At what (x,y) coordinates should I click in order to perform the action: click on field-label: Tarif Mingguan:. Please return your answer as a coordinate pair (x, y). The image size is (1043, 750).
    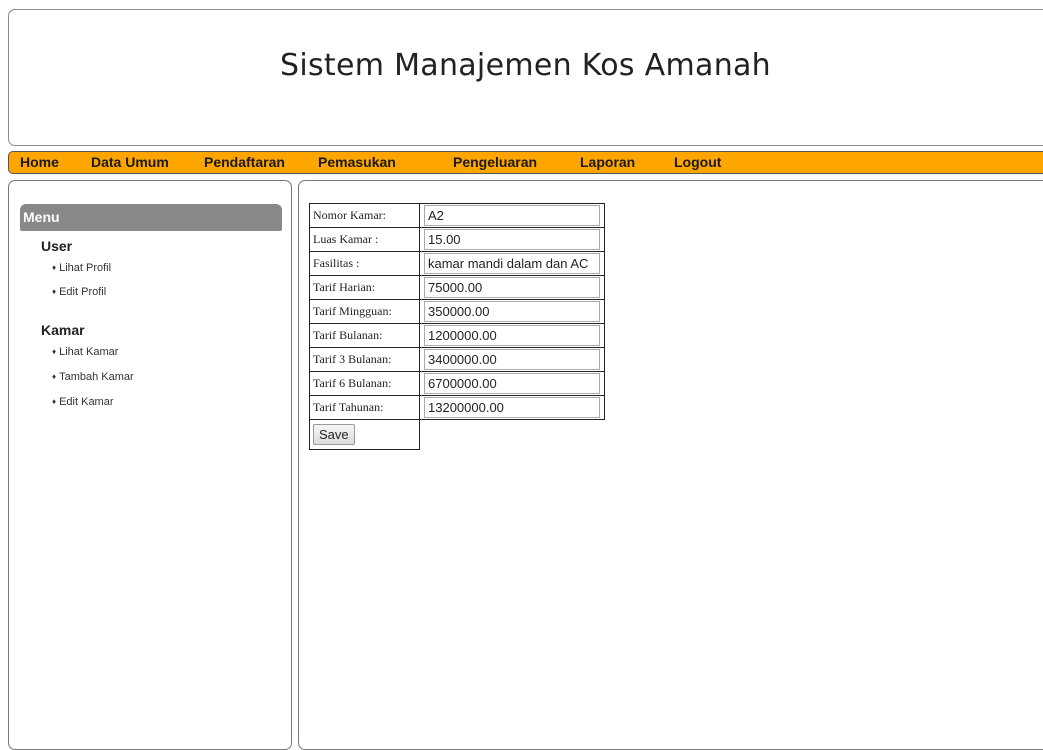
    Looking at the image, I should click on (364, 311).